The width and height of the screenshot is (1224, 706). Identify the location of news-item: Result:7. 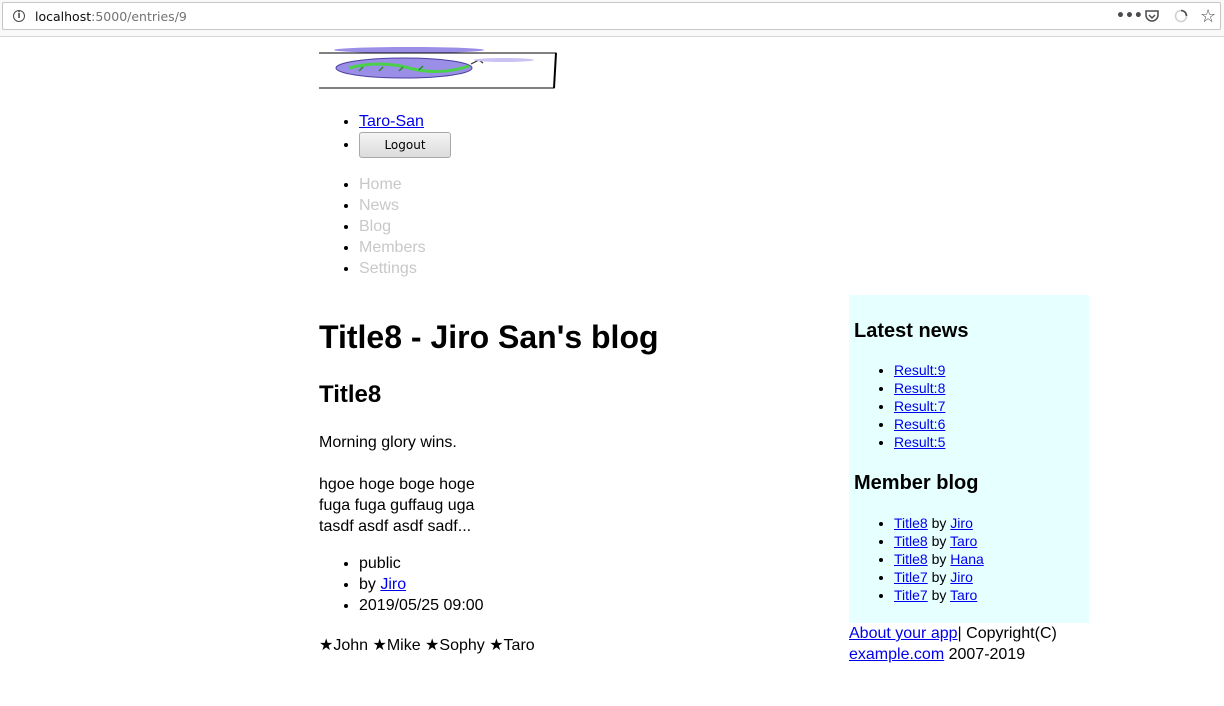
(919, 406).